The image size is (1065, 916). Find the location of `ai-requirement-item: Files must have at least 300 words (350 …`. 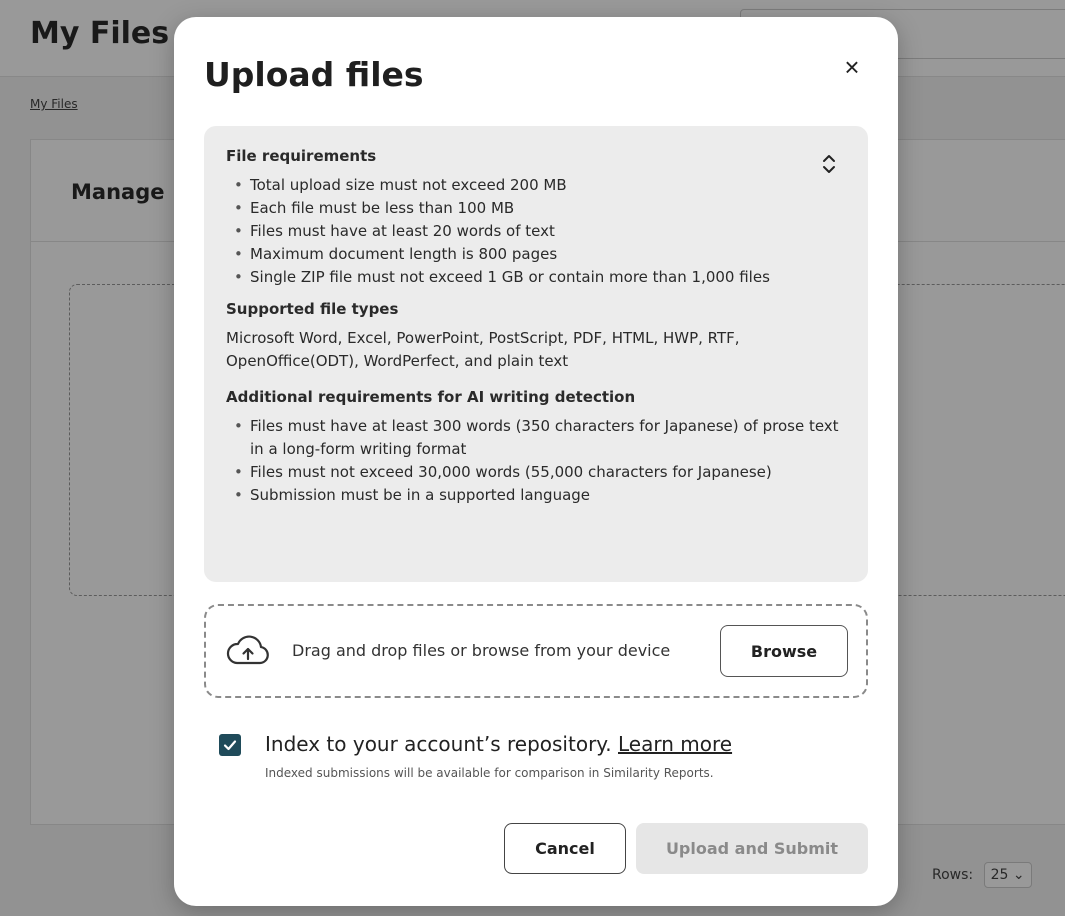

ai-requirement-item: Files must have at least 300 words (350 … is located at coordinates (540, 438).